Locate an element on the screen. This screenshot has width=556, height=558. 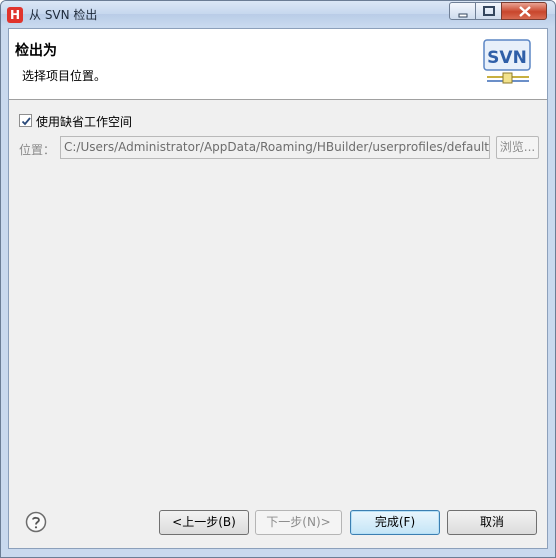
minimize-button is located at coordinates (462, 11).